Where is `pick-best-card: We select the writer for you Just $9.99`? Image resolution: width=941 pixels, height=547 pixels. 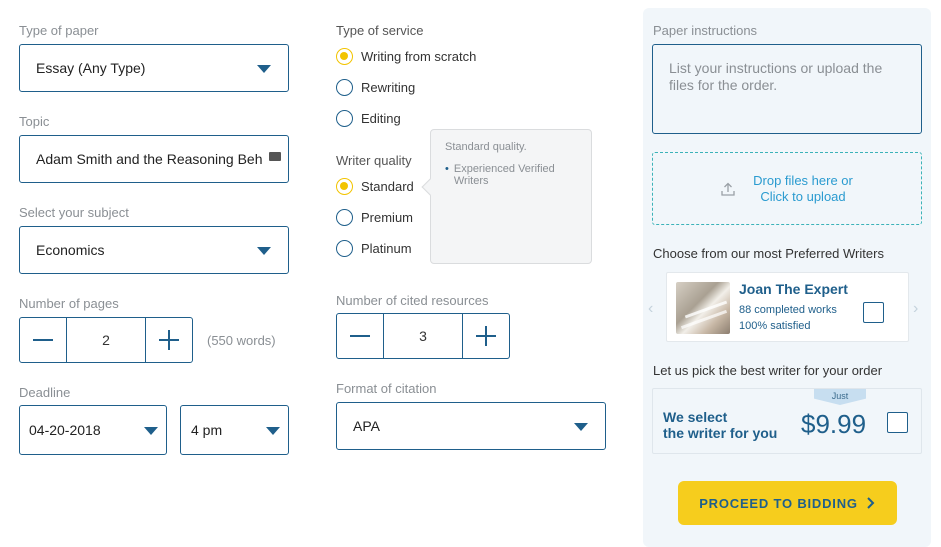
pick-best-card: We select the writer for you Just $9.99 is located at coordinates (787, 421).